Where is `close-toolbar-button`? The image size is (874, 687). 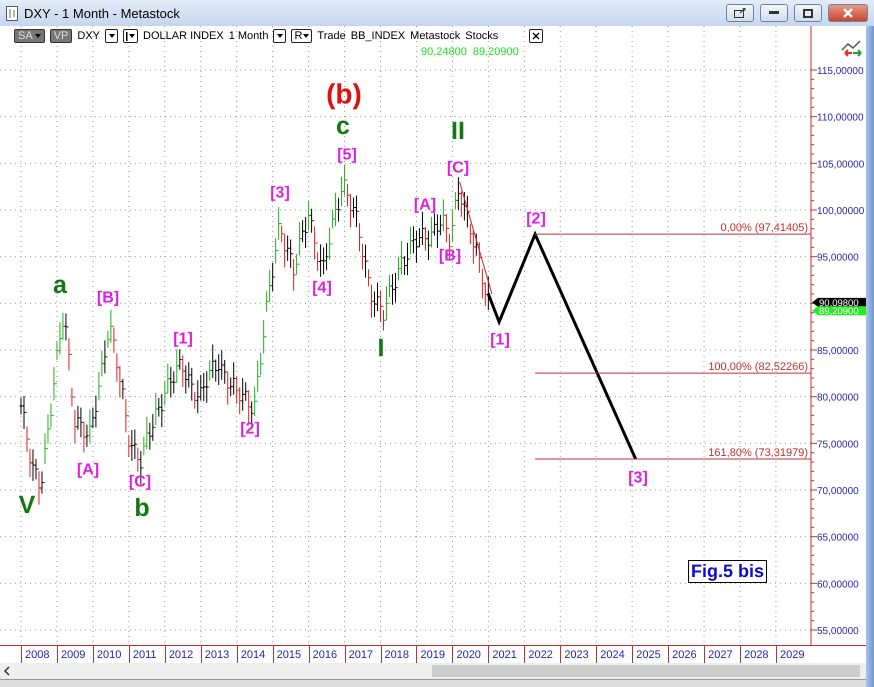 close-toolbar-button is located at coordinates (536, 36).